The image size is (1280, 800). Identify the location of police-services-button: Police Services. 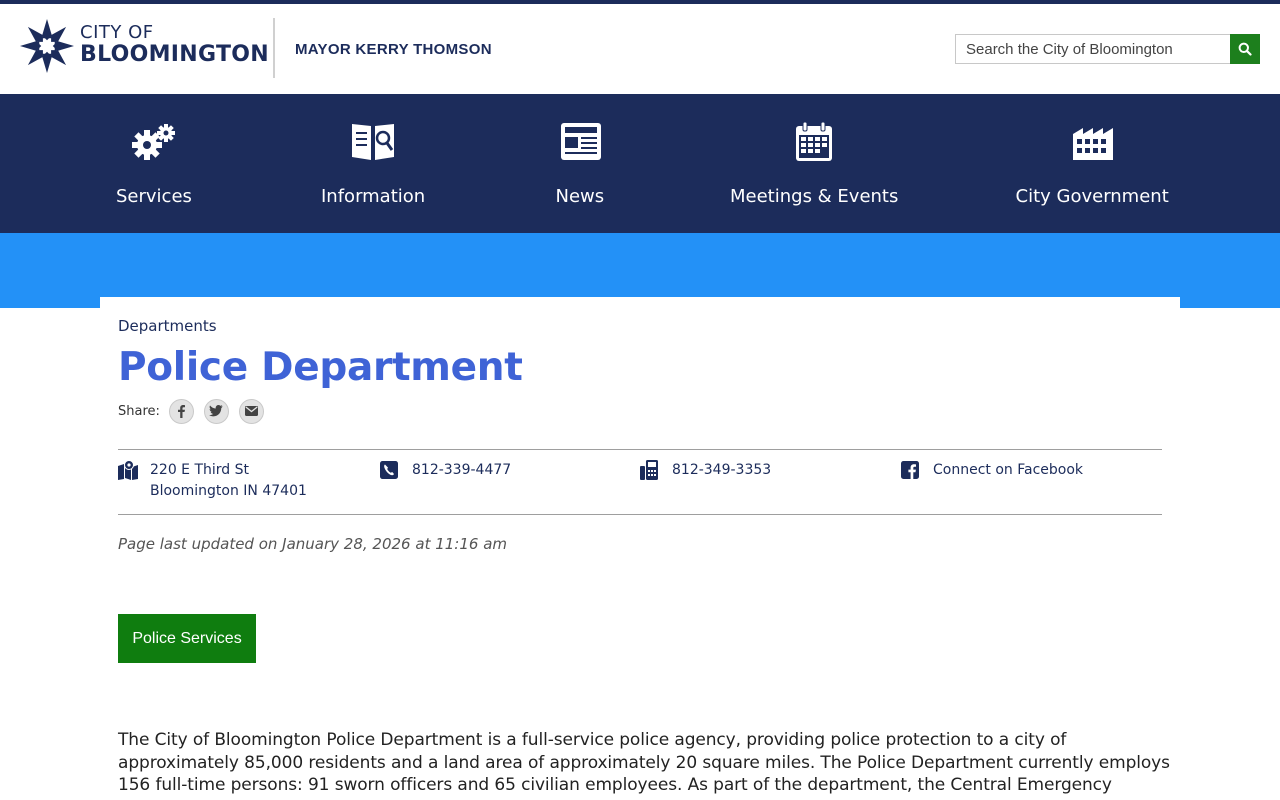
(187, 638).